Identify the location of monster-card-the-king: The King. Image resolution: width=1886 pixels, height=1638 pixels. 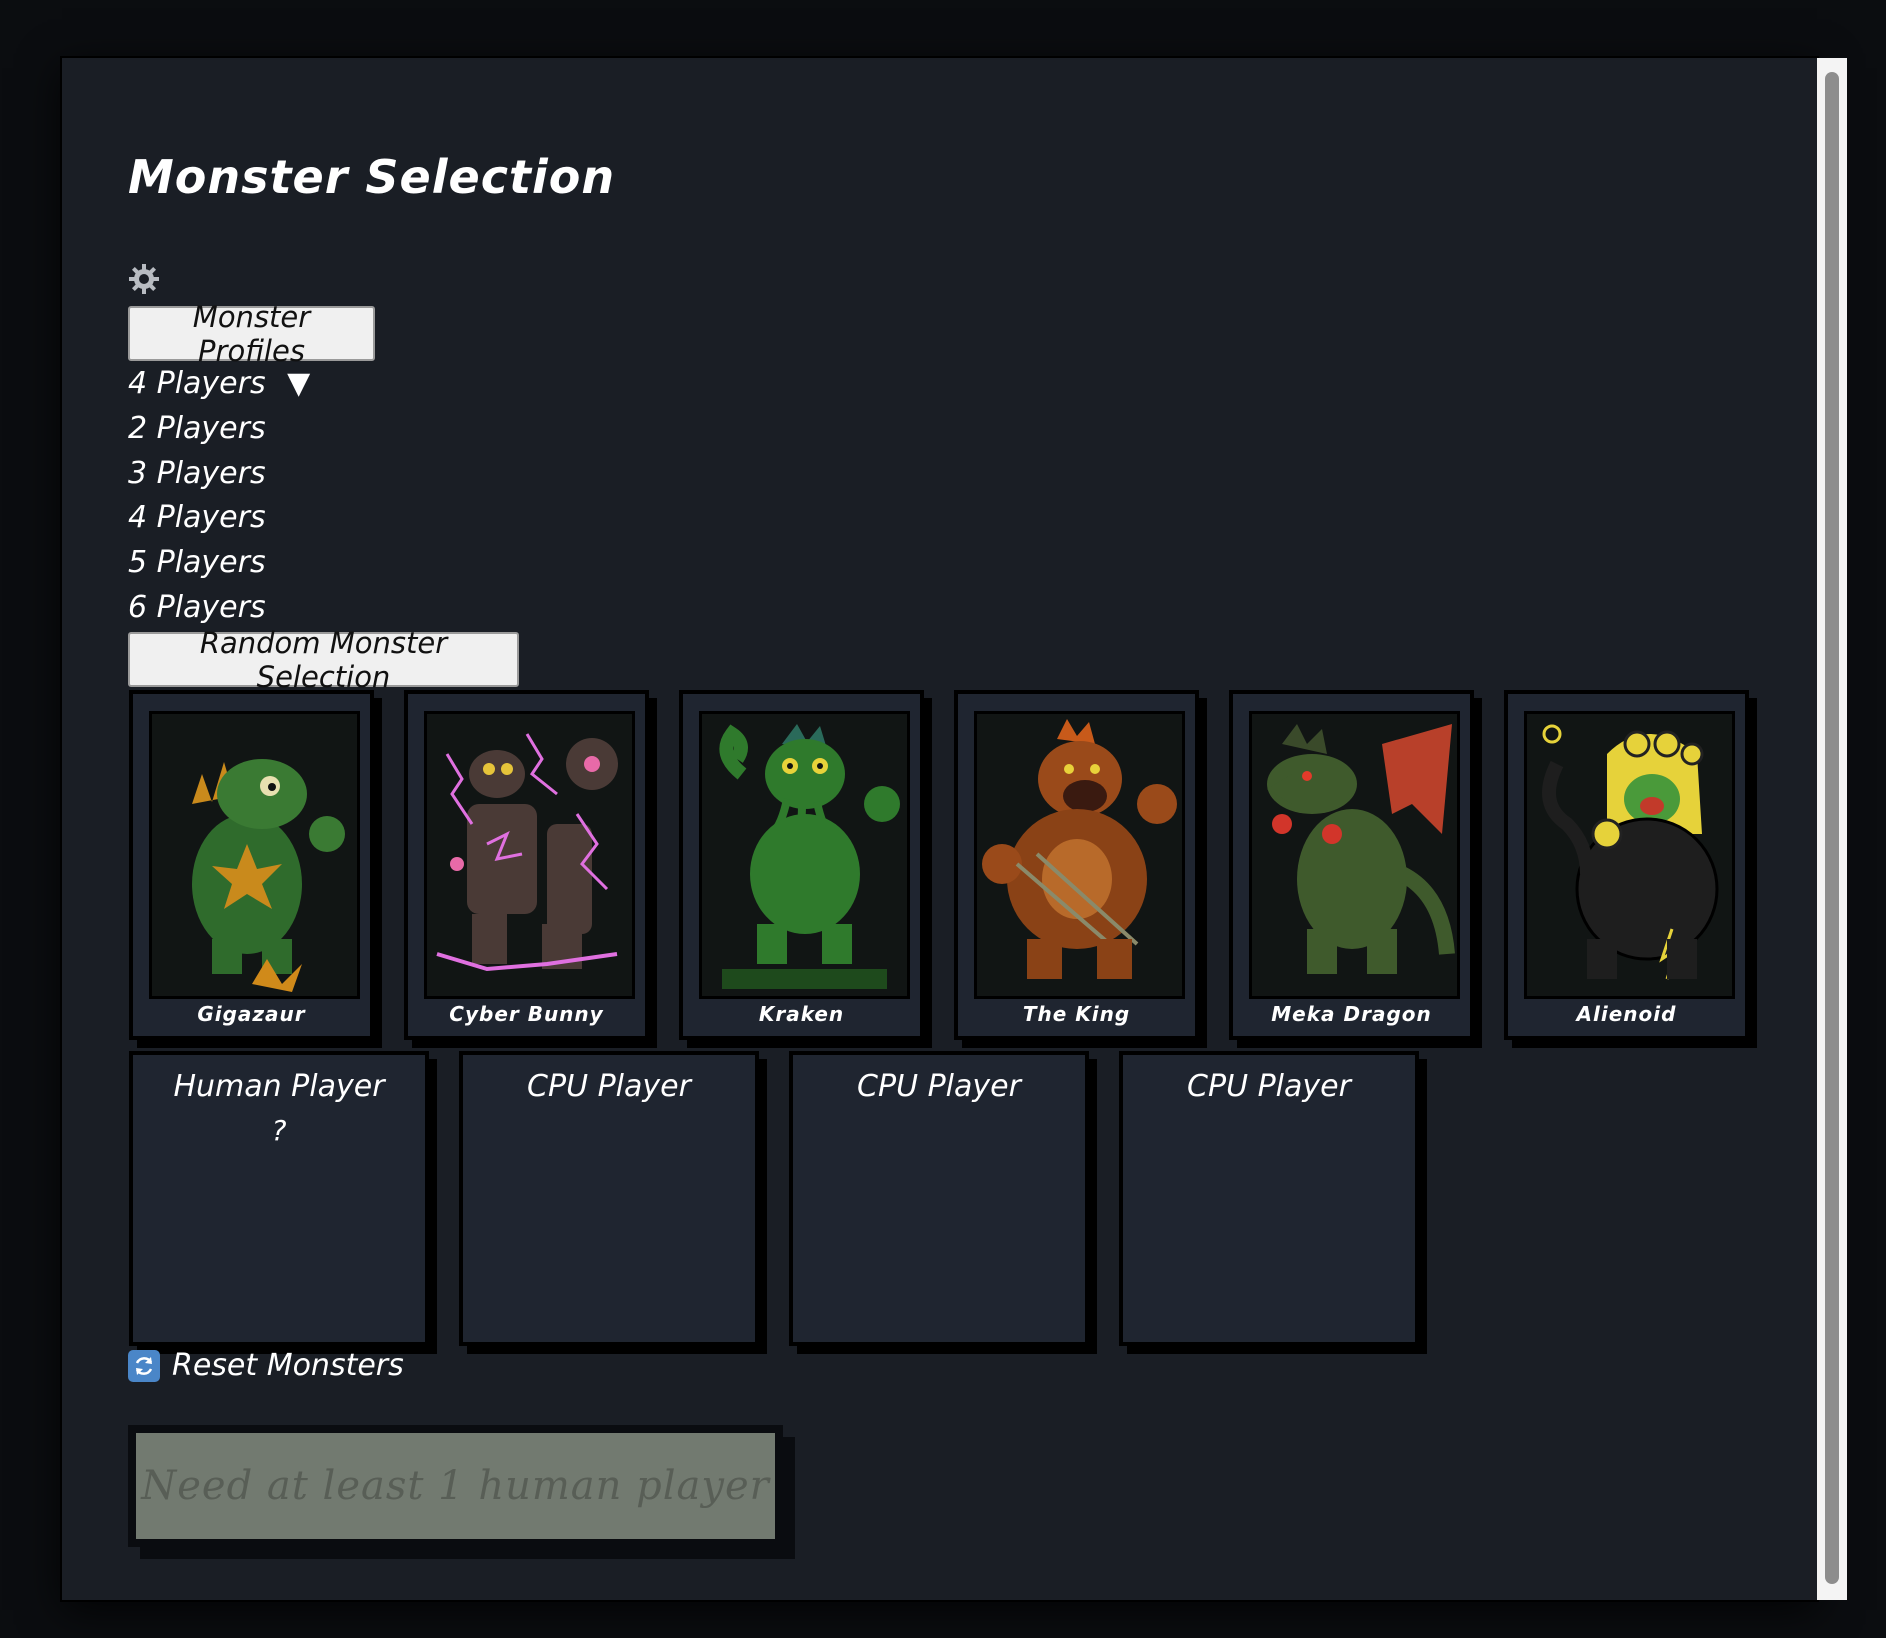
(1076, 865).